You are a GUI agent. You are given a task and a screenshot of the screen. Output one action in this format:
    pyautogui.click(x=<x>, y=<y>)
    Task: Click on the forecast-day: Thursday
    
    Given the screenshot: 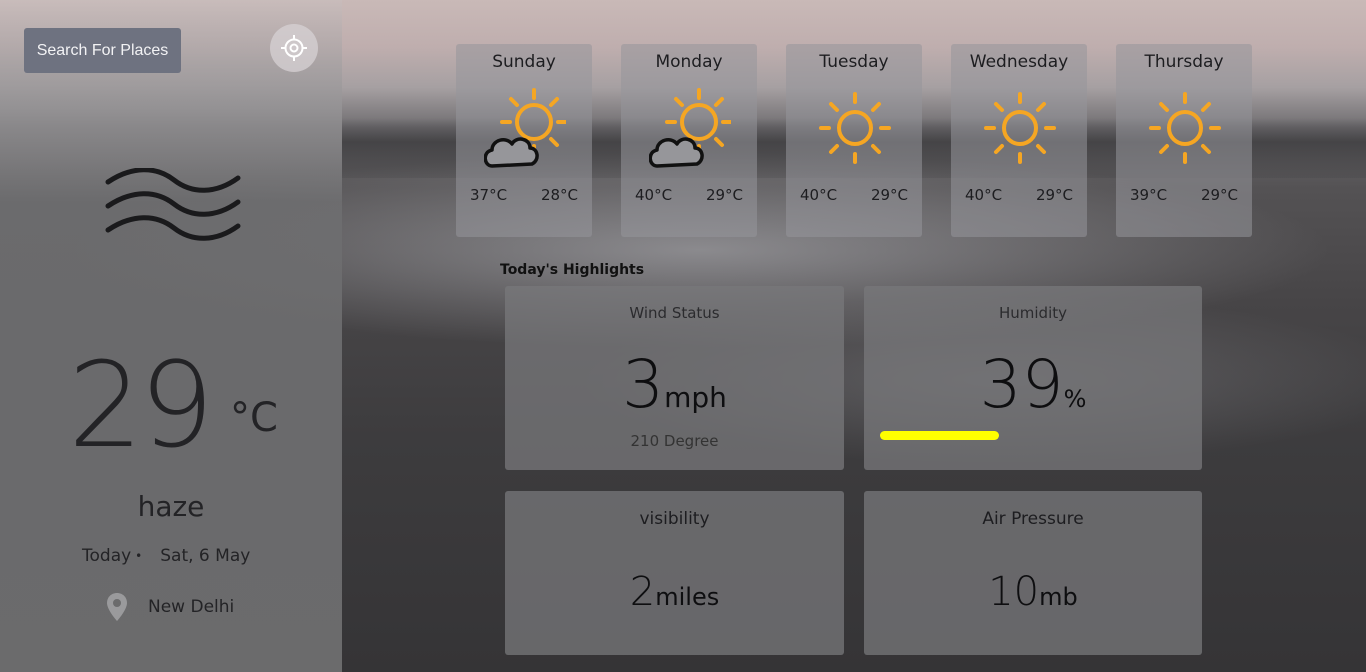 What is the action you would take?
    pyautogui.click(x=1184, y=62)
    